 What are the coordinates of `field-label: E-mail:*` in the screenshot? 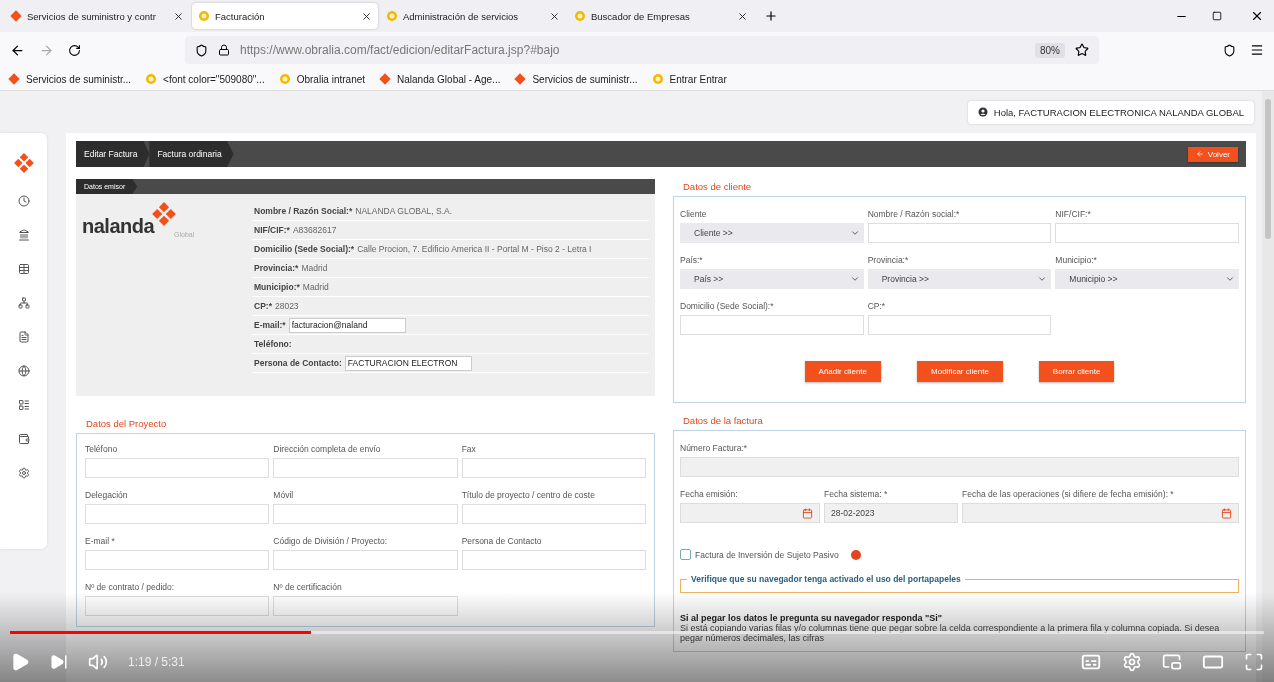 It's located at (270, 325).